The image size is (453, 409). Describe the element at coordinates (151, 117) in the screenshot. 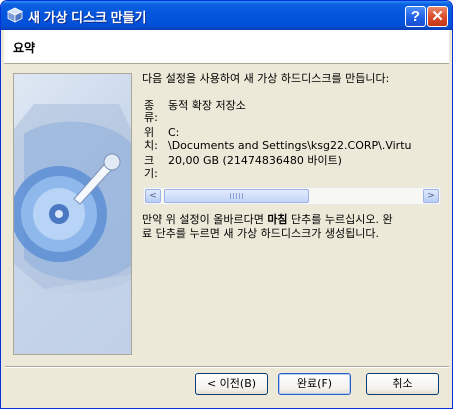

I see `type-label-cont: 류:` at that location.